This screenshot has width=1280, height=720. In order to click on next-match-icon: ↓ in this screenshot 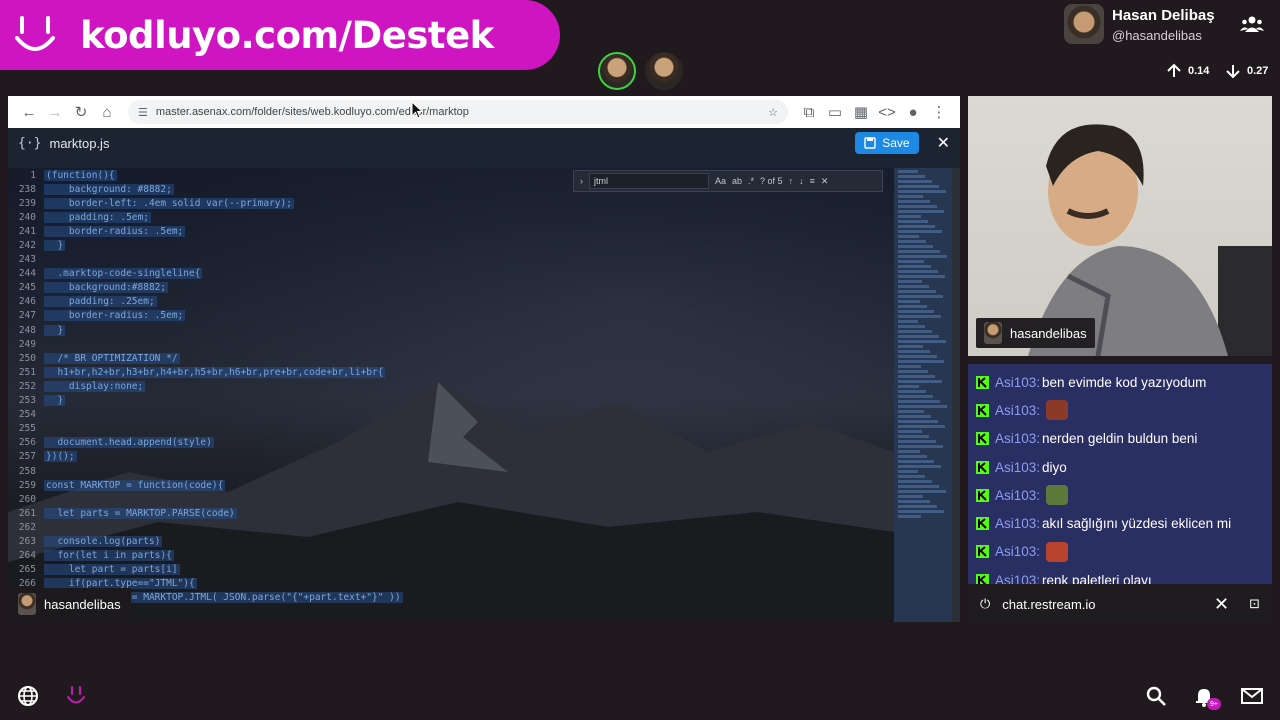, I will do `click(801, 181)`.